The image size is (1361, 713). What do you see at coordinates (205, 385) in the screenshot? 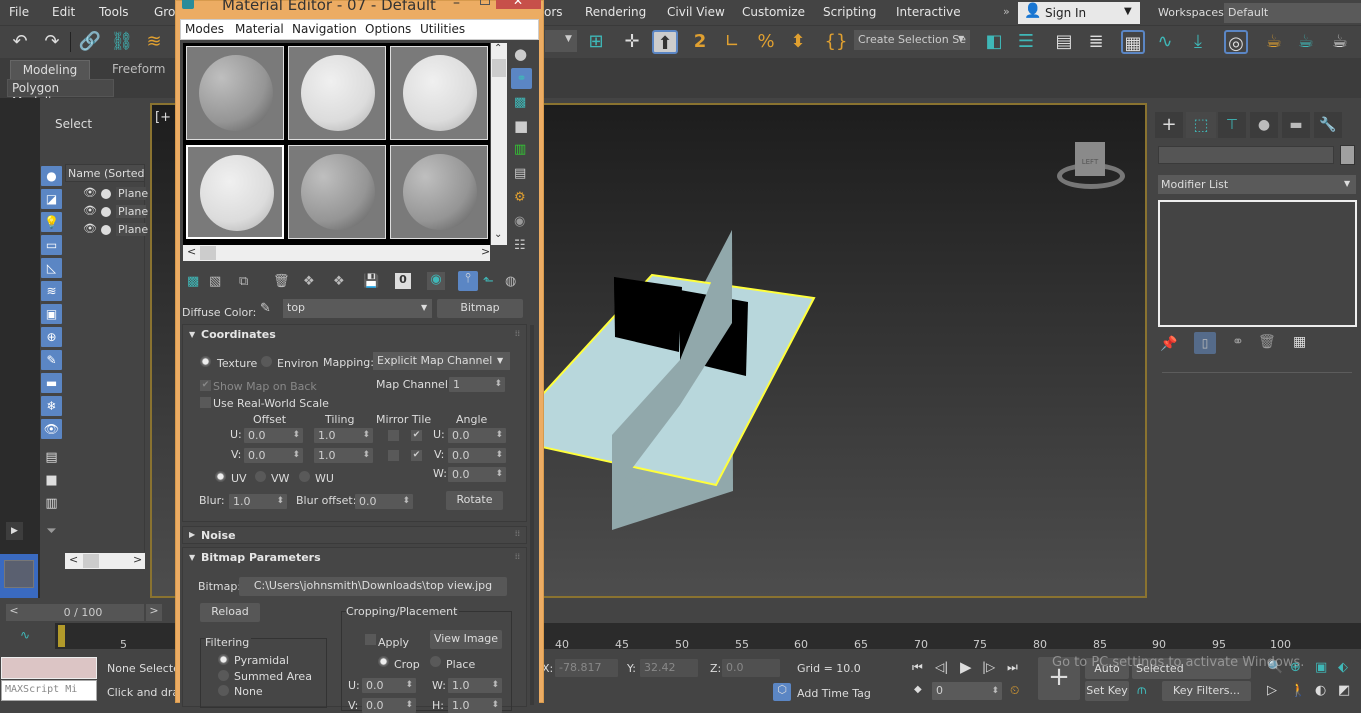
I see `show-map-on-back-checkbox: ✔` at bounding box center [205, 385].